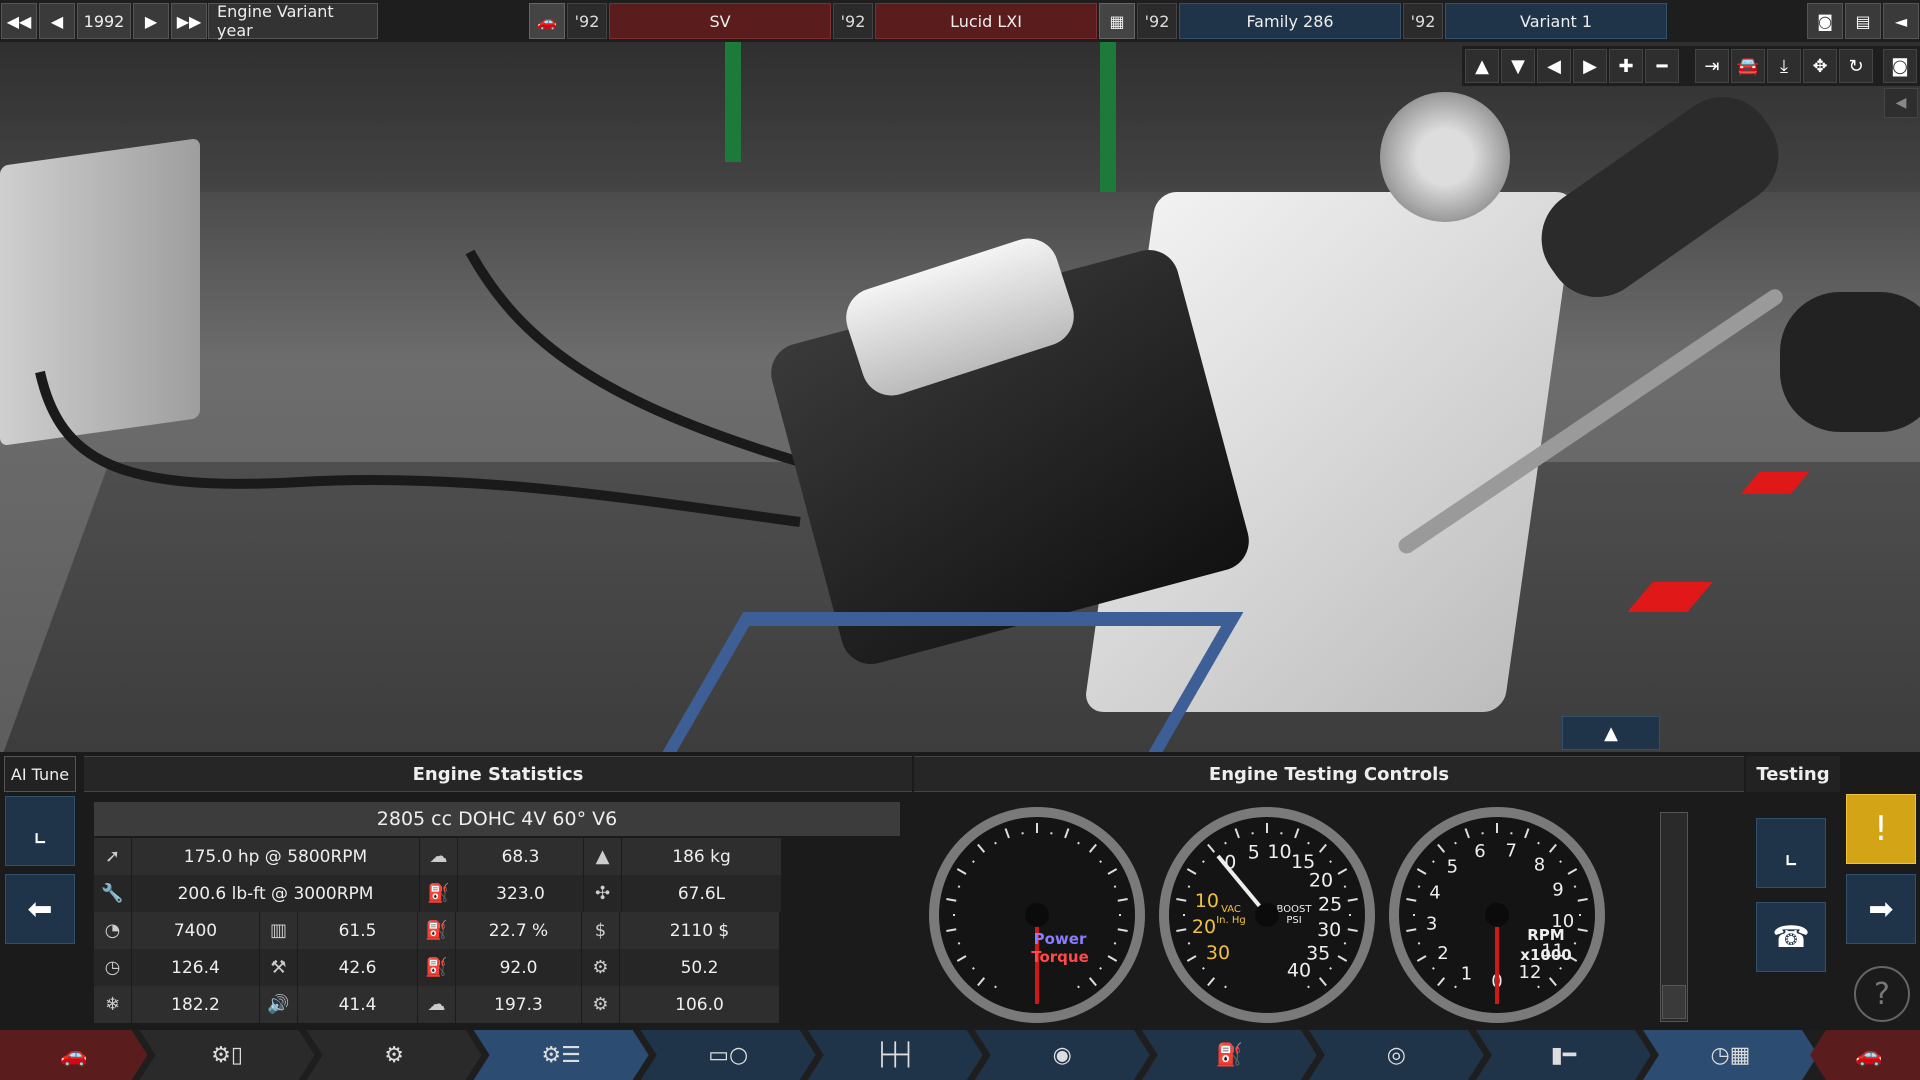 The height and width of the screenshot is (1080, 1920). I want to click on rpm-tick-label: 9, so click(1557, 890).